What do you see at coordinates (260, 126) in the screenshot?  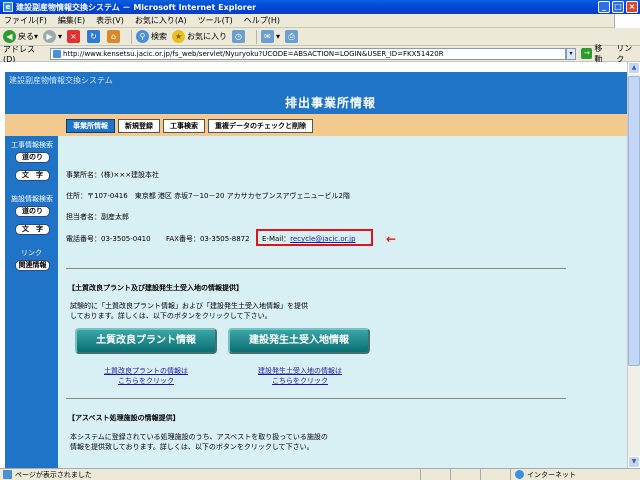 I see `tab-duplicate-check: 重複データのチェックと削除` at bounding box center [260, 126].